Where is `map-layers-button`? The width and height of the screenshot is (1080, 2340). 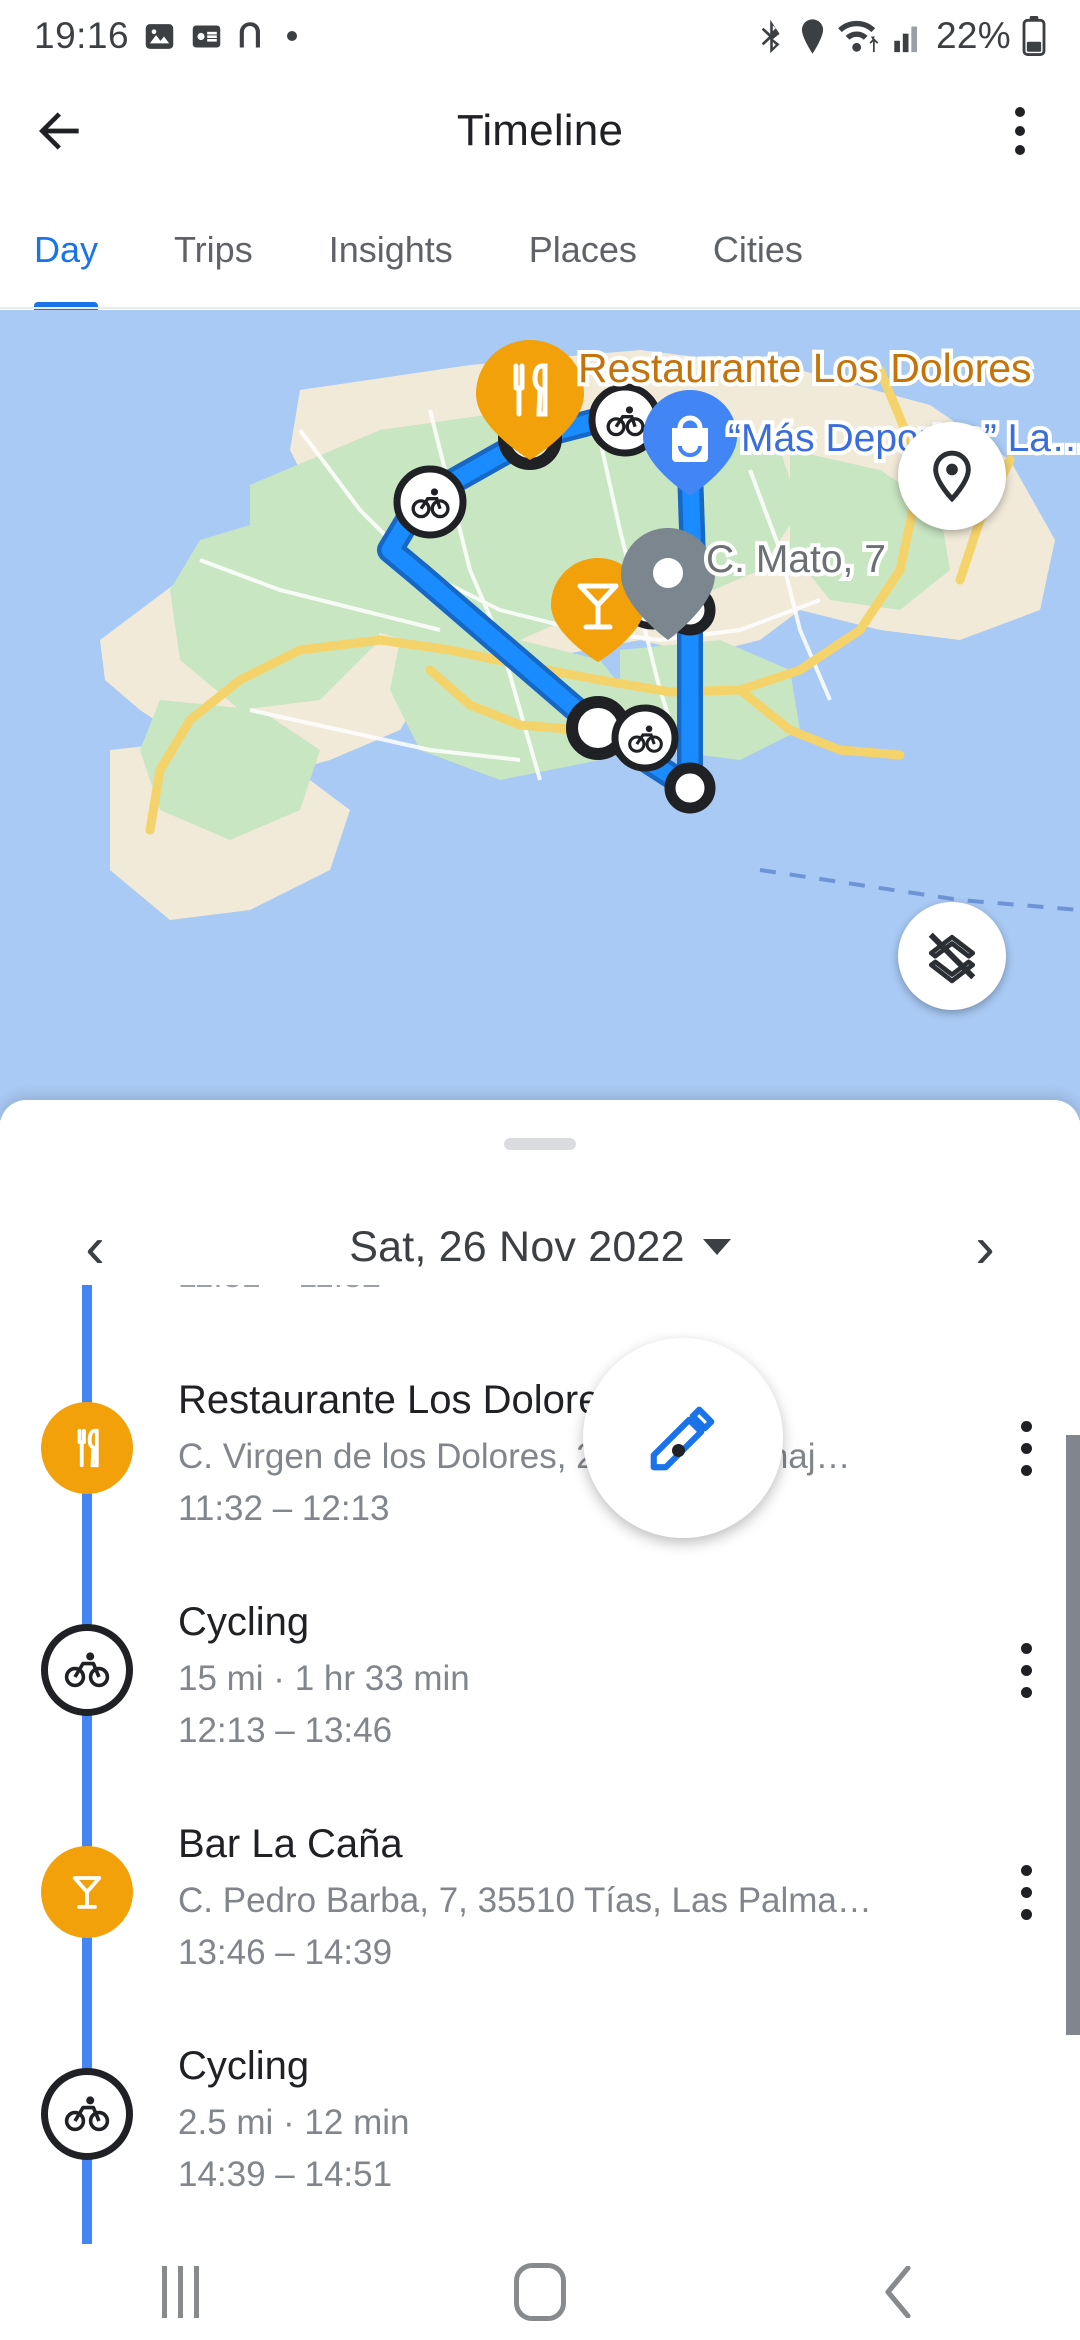 map-layers-button is located at coordinates (952, 956).